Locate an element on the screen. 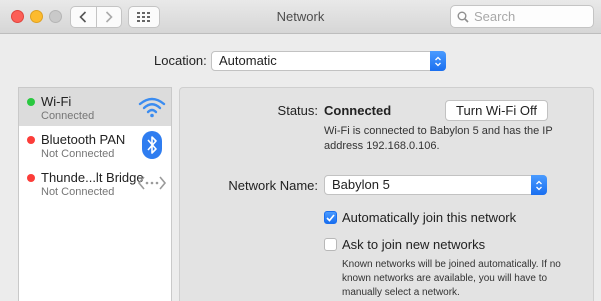 This screenshot has width=601, height=301. show-all-button is located at coordinates (144, 17).